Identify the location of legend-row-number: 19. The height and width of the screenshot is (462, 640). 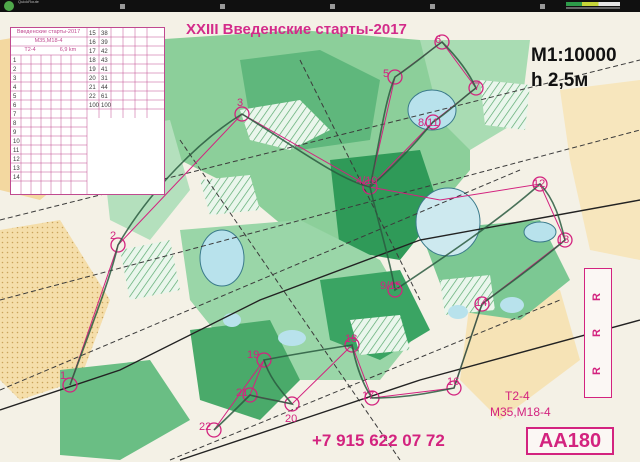
(92, 70).